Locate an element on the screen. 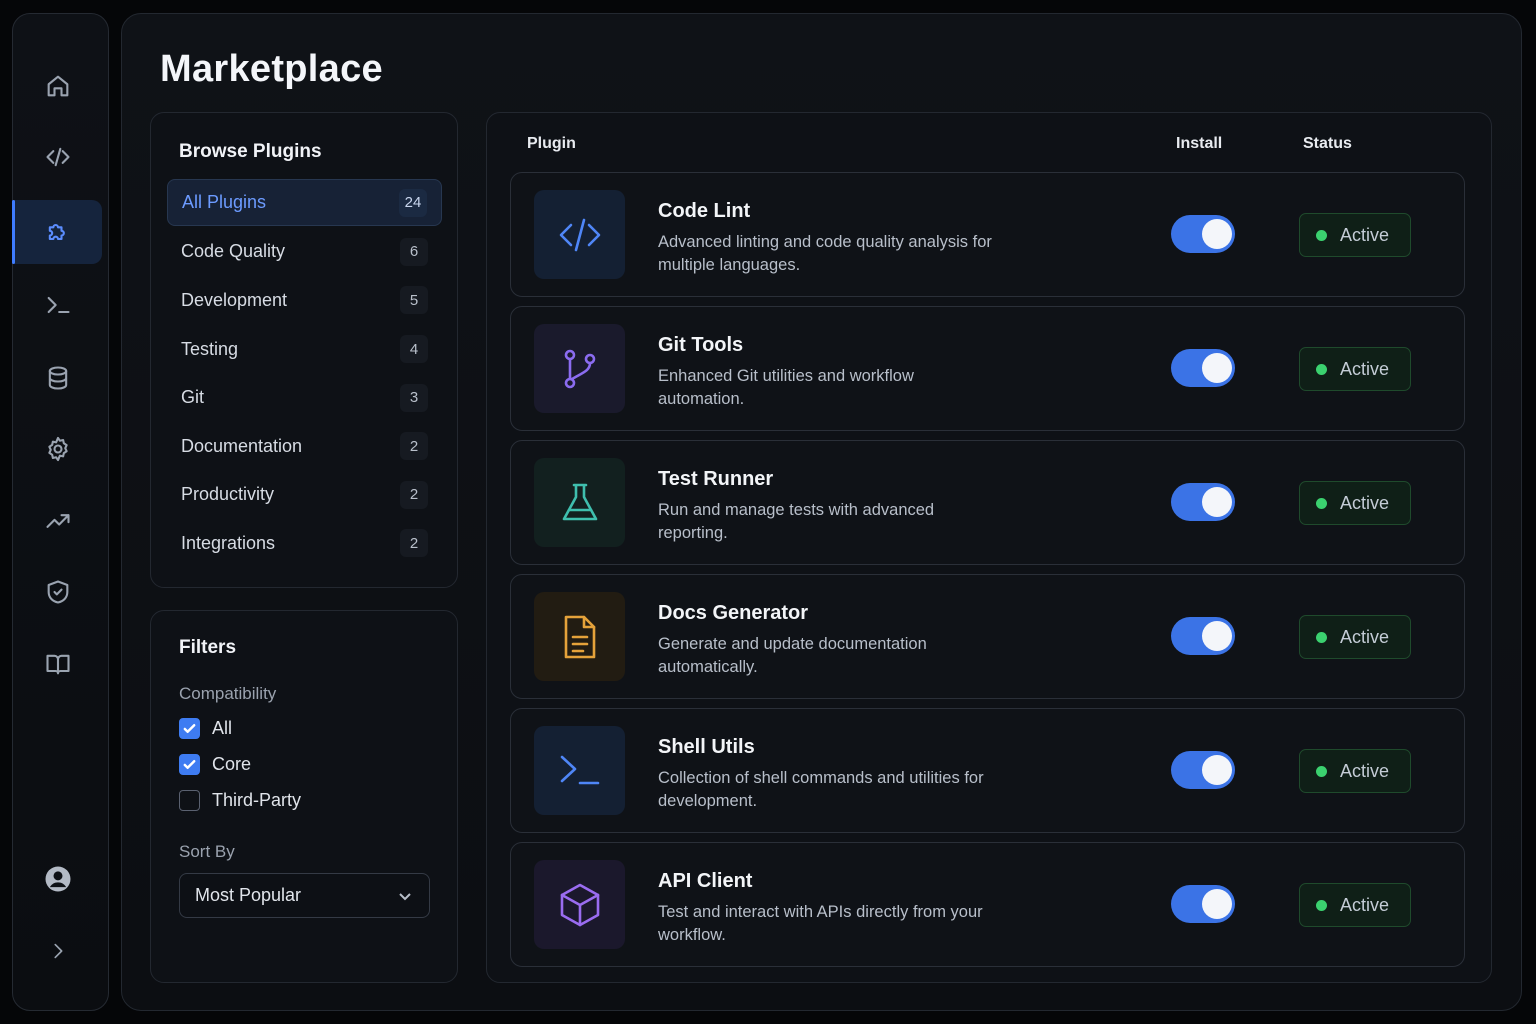 Image resolution: width=1536 pixels, height=1024 pixels. nav-expand is located at coordinates (57, 951).